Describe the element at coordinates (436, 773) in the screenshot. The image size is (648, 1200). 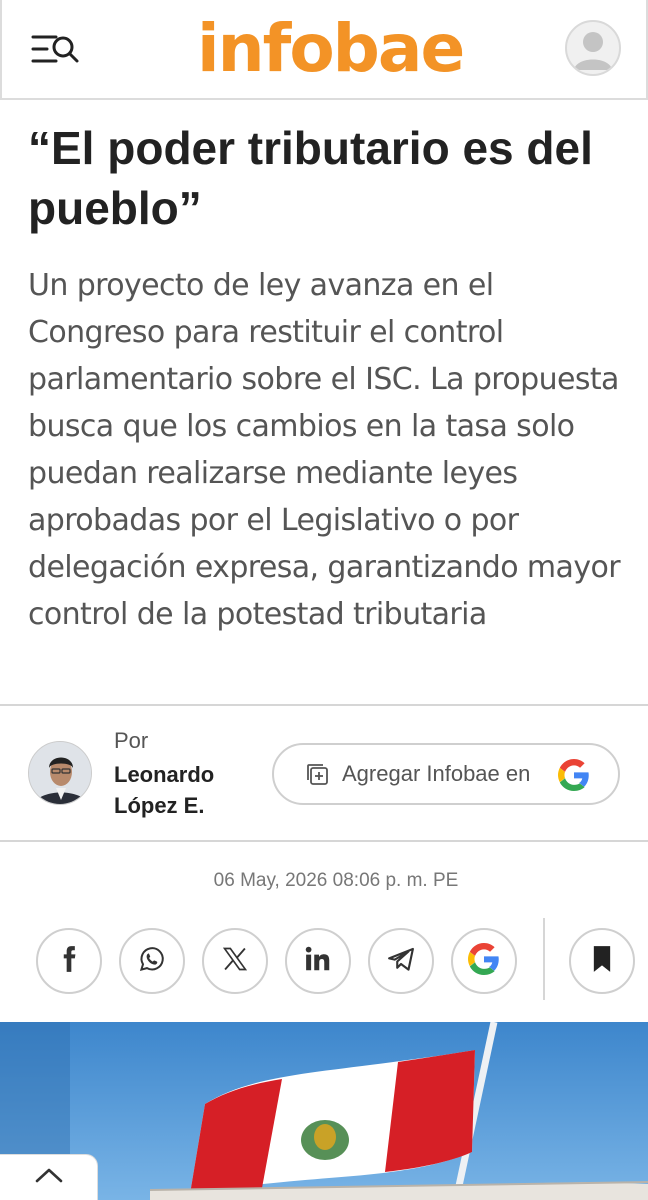
I see `add-infobae-label: Agregar Infobae en` at that location.